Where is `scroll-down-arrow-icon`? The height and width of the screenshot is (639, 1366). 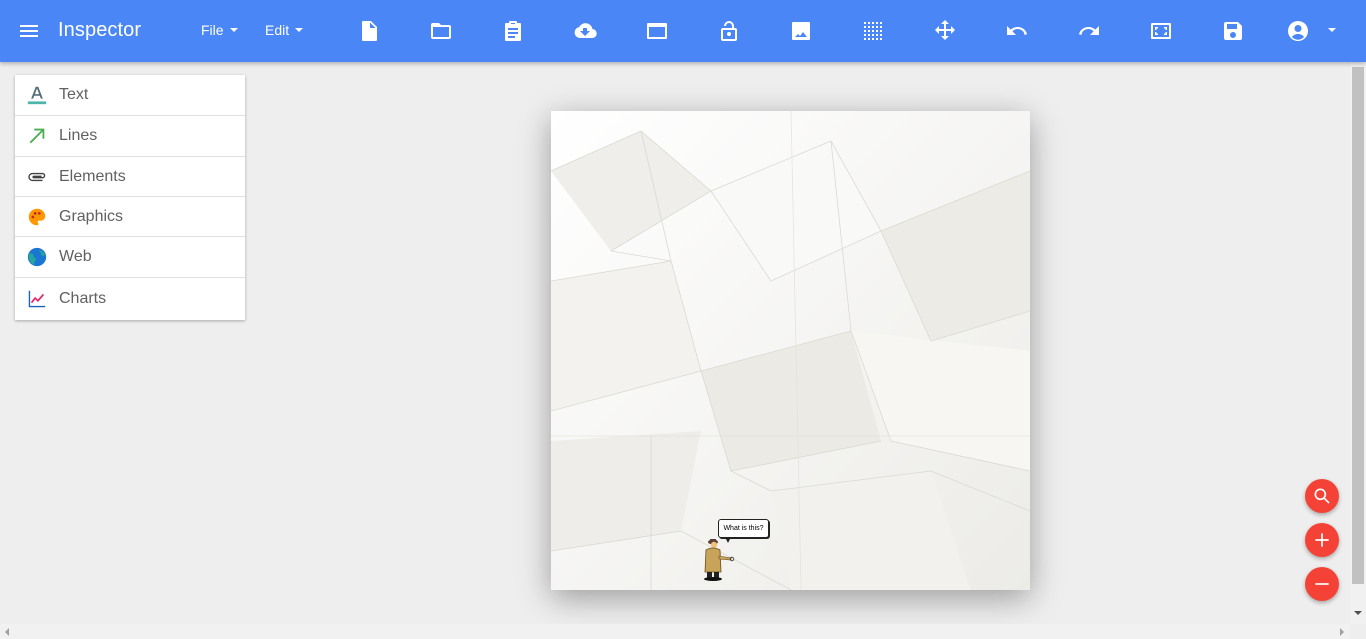
scroll-down-arrow-icon is located at coordinates (1358, 613).